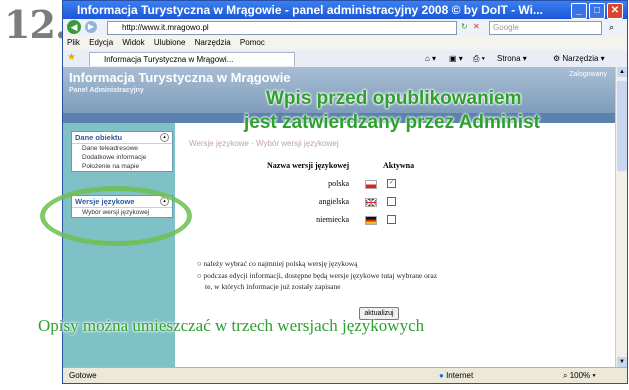 This screenshot has width=629, height=390. Describe the element at coordinates (106, 90) in the screenshot. I see `site-subtitle: Panel Administracyjny` at that location.